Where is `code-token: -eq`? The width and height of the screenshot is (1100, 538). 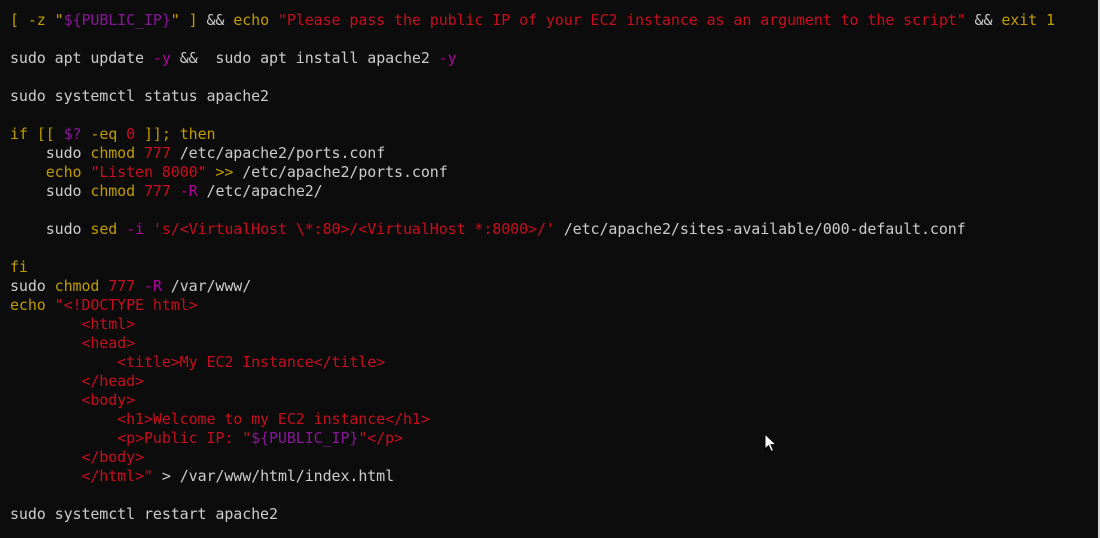 code-token: -eq is located at coordinates (104, 134).